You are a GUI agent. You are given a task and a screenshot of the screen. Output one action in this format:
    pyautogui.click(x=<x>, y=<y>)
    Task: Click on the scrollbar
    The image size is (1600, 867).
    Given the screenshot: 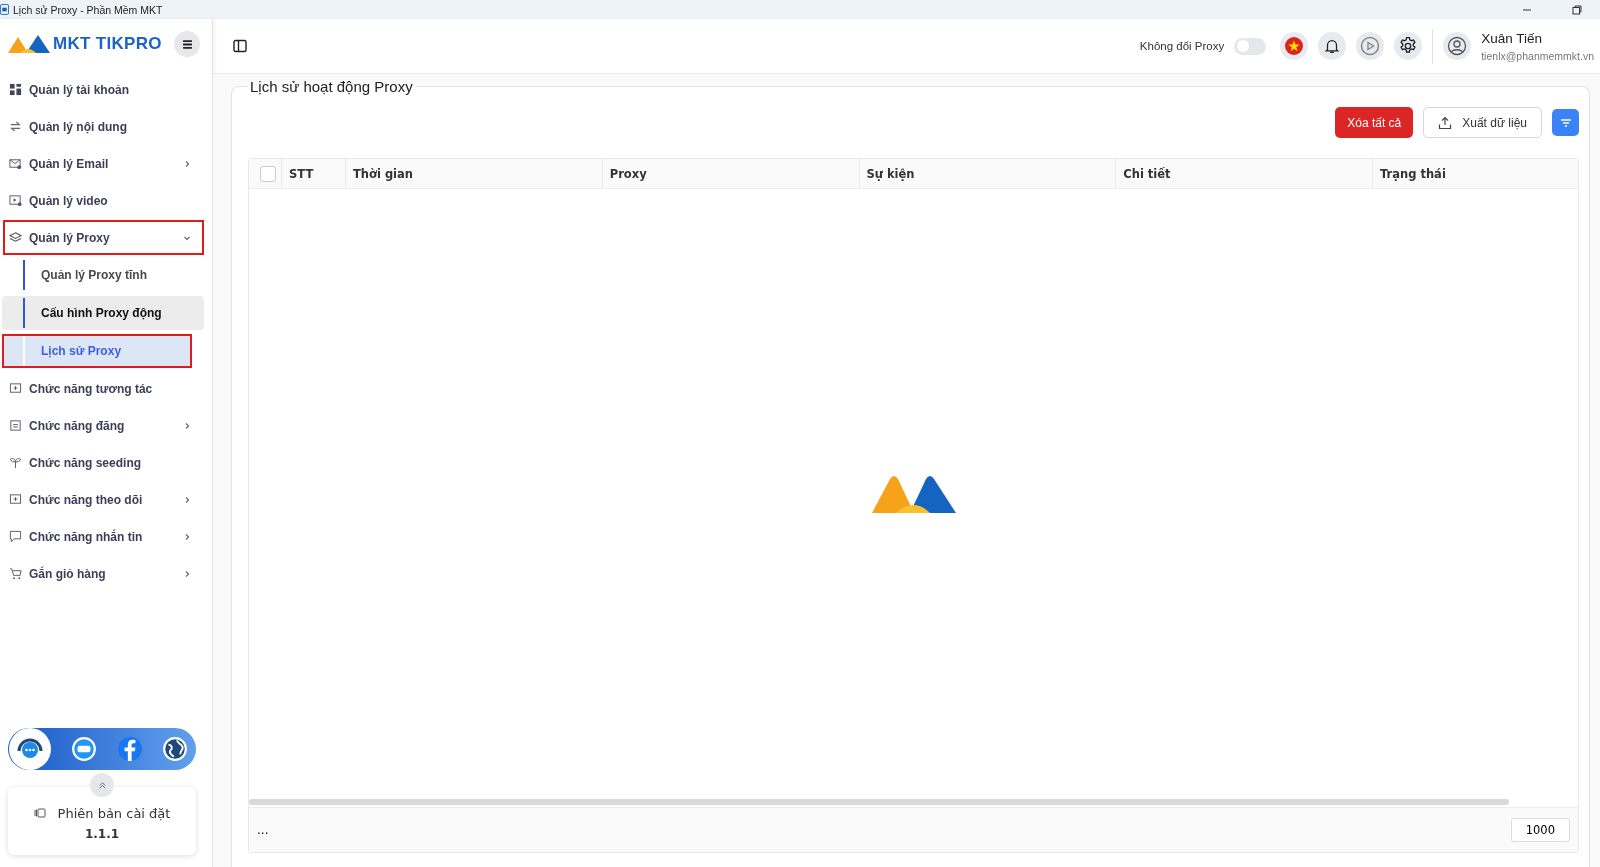 What is the action you would take?
    pyautogui.click(x=879, y=802)
    